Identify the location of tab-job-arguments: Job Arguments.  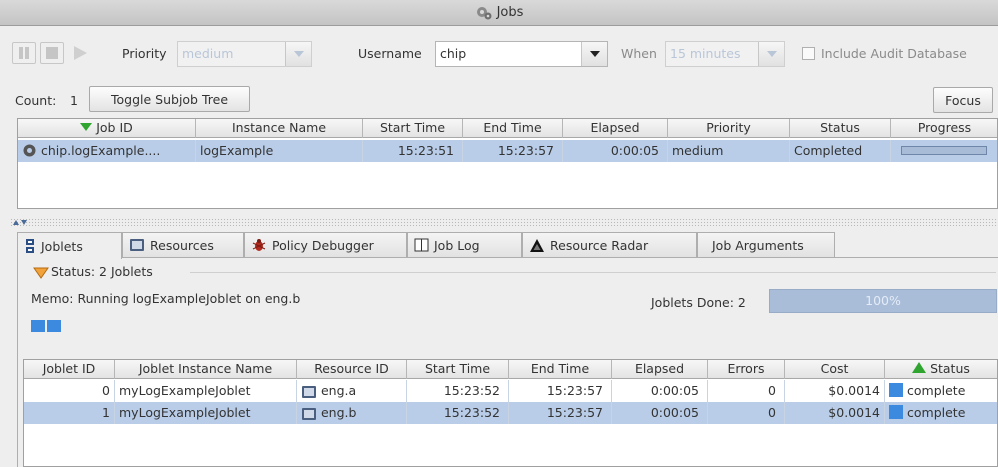
(766, 244).